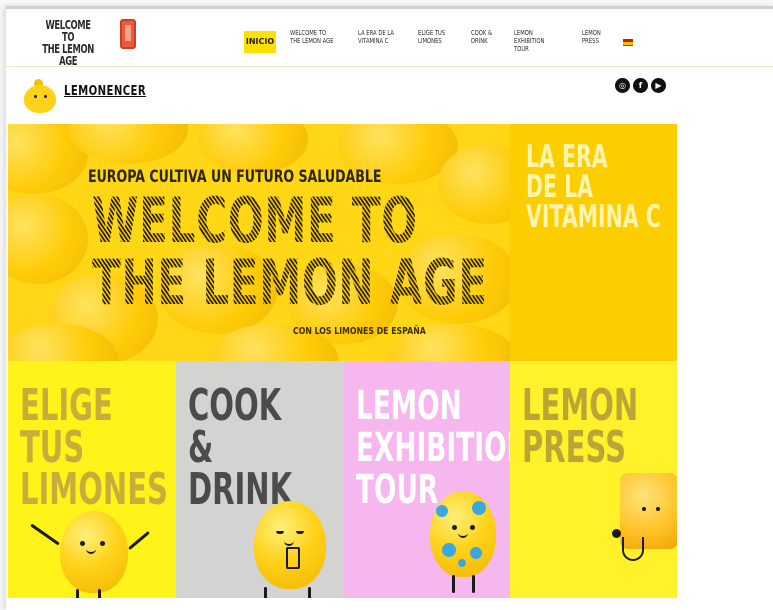 The width and height of the screenshot is (773, 610). What do you see at coordinates (376, 33) in the screenshot?
I see `nav-label: LA ERA DE LA` at bounding box center [376, 33].